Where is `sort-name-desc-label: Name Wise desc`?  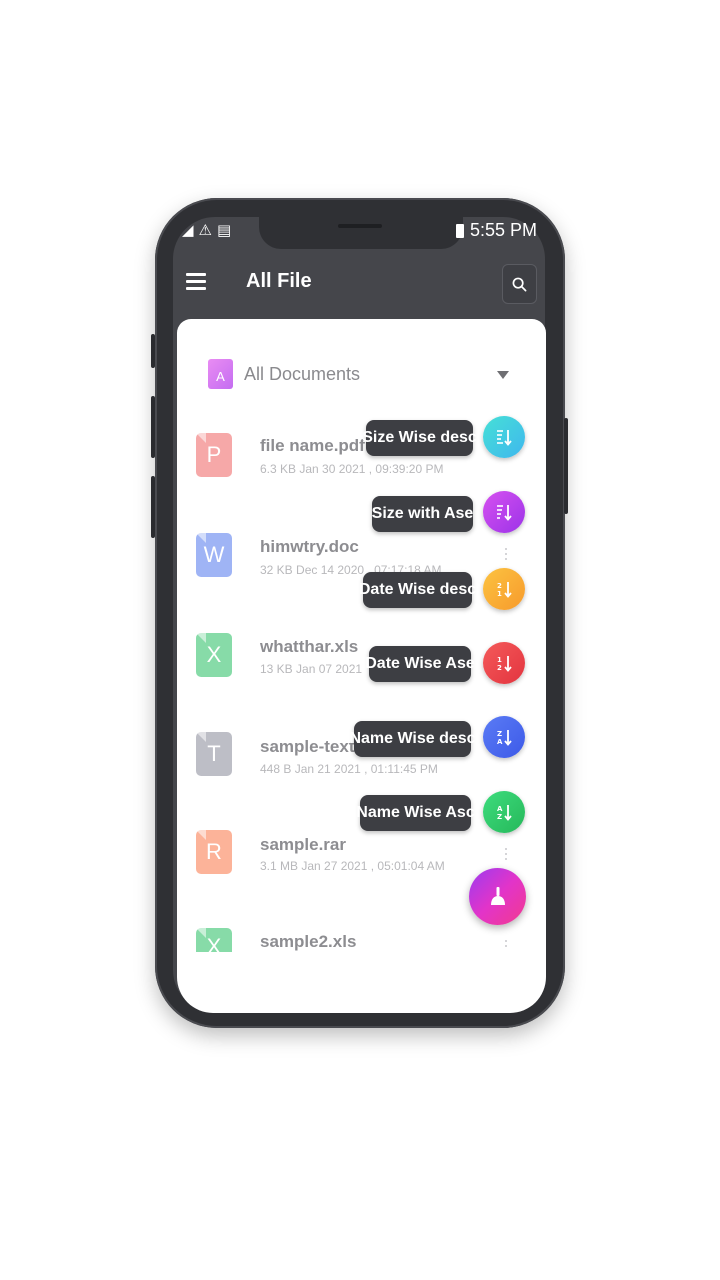 sort-name-desc-label: Name Wise desc is located at coordinates (412, 739).